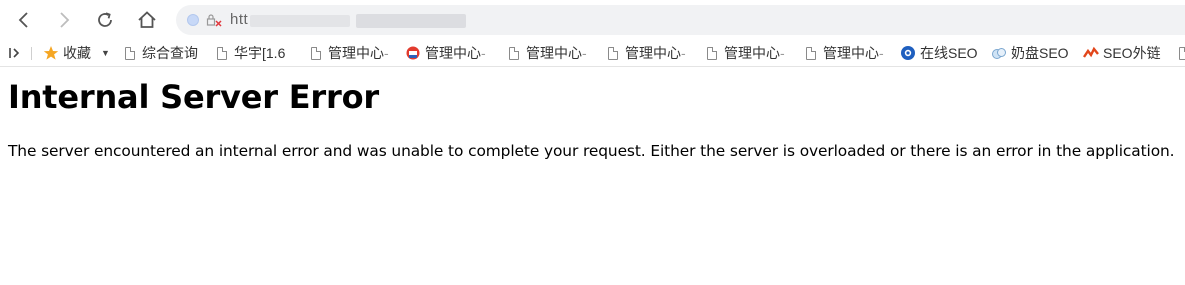 The height and width of the screenshot is (285, 1185). I want to click on bookmark-label: SEO外链, so click(1132, 53).